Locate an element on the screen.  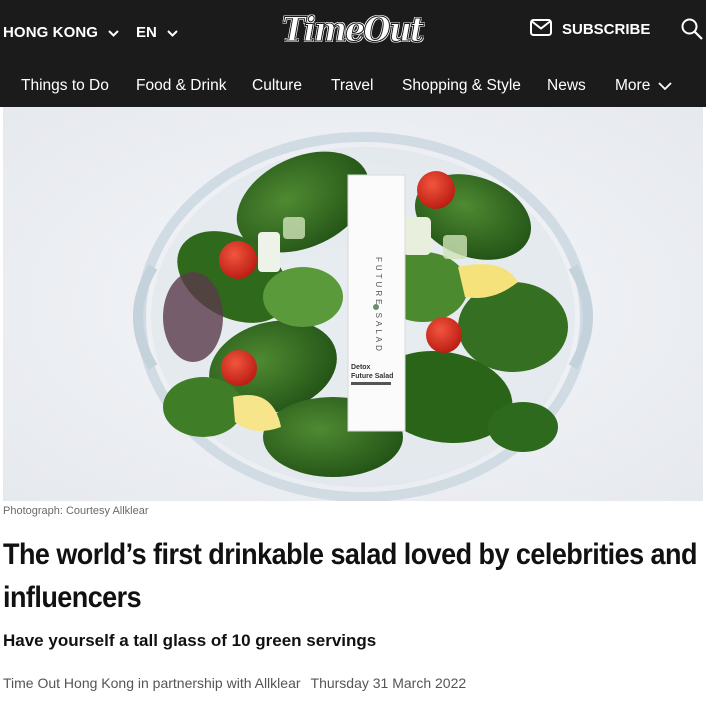
logo-text: TimeOut is located at coordinates (353, 30).